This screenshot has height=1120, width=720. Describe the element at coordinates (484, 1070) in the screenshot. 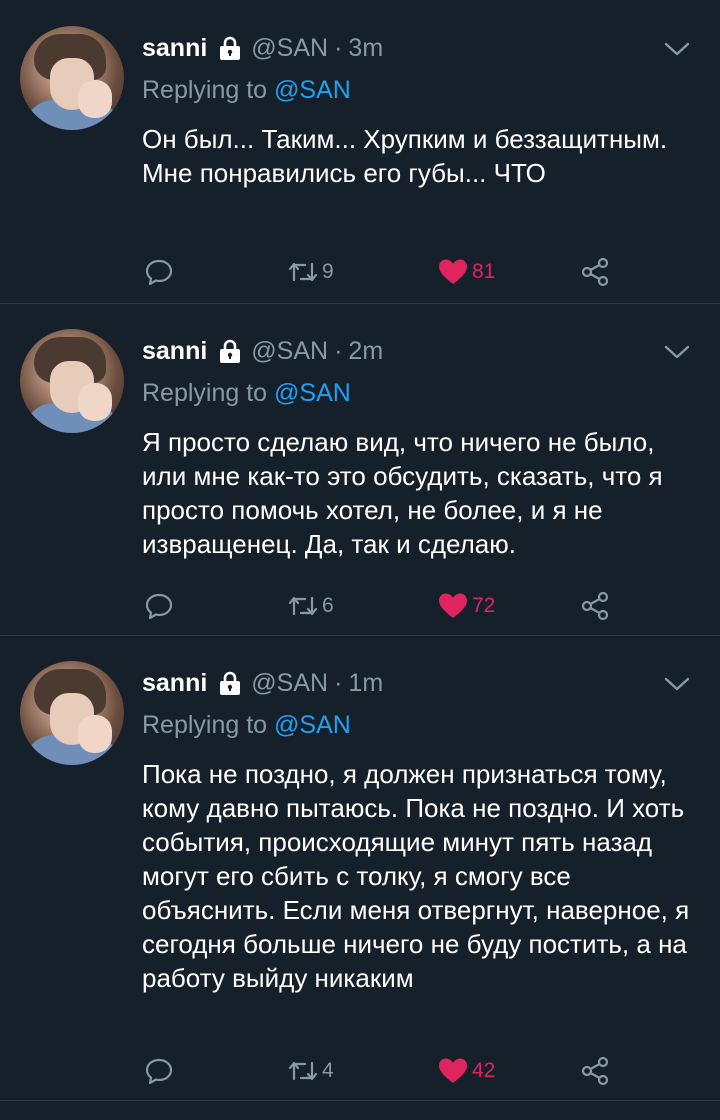

I see `like-count: 42` at that location.